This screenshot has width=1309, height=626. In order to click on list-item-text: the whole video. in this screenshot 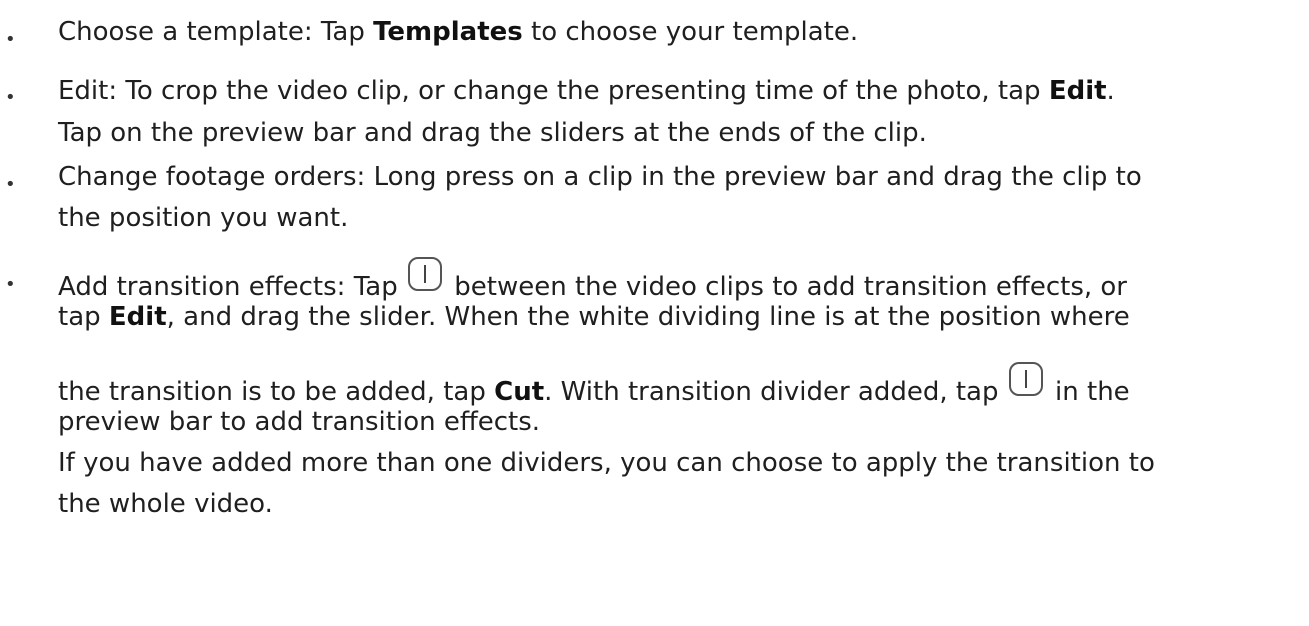, I will do `click(165, 504)`.